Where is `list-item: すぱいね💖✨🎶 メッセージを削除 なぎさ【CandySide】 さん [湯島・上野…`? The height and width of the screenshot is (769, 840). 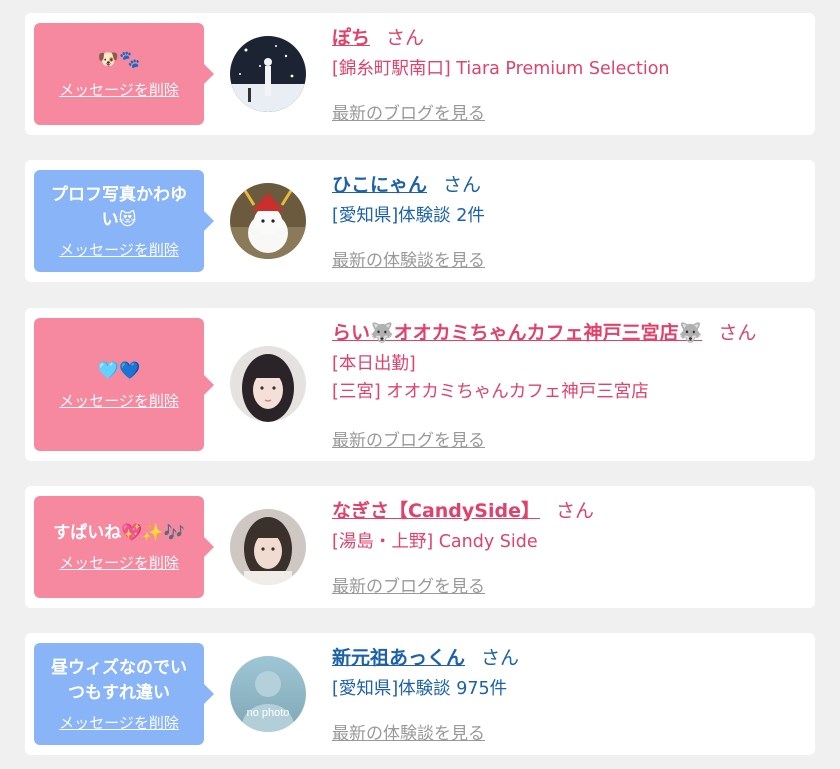 list-item: すぱいね💖✨🎶 メッセージを削除 なぎさ【CandySide】 さん [湯島・上野… is located at coordinates (420, 547).